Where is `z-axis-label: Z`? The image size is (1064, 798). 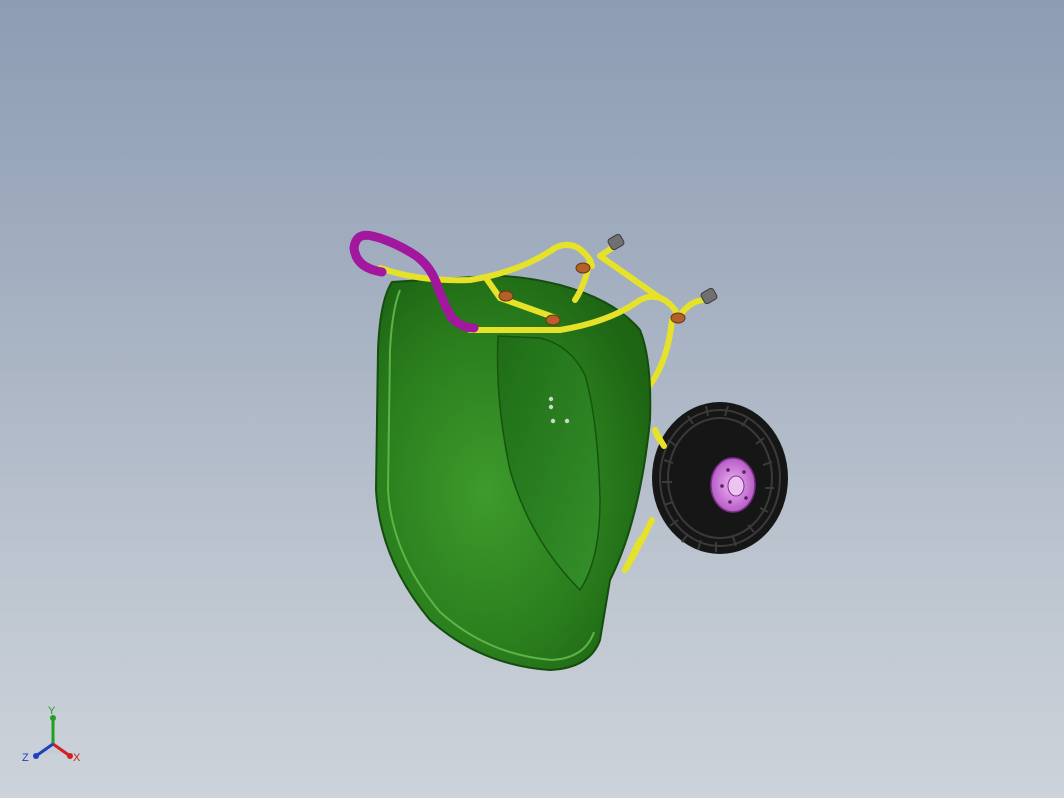
z-axis-label: Z is located at coordinates (25, 758).